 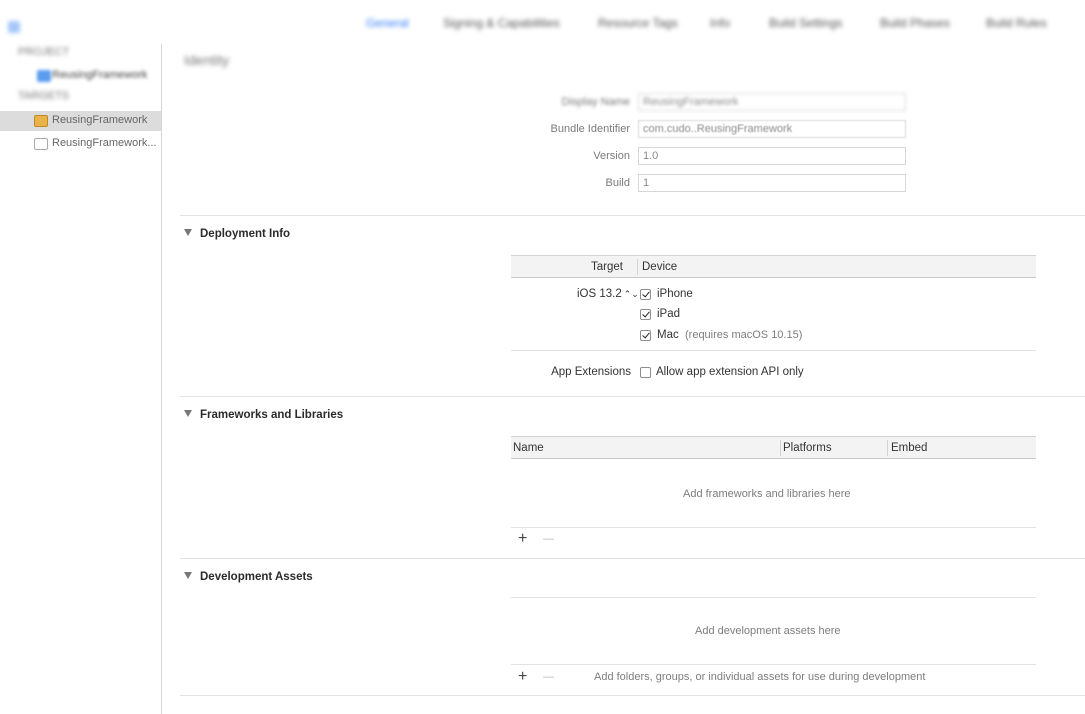 I want to click on display-name-field: ReusingFramework, so click(x=772, y=102).